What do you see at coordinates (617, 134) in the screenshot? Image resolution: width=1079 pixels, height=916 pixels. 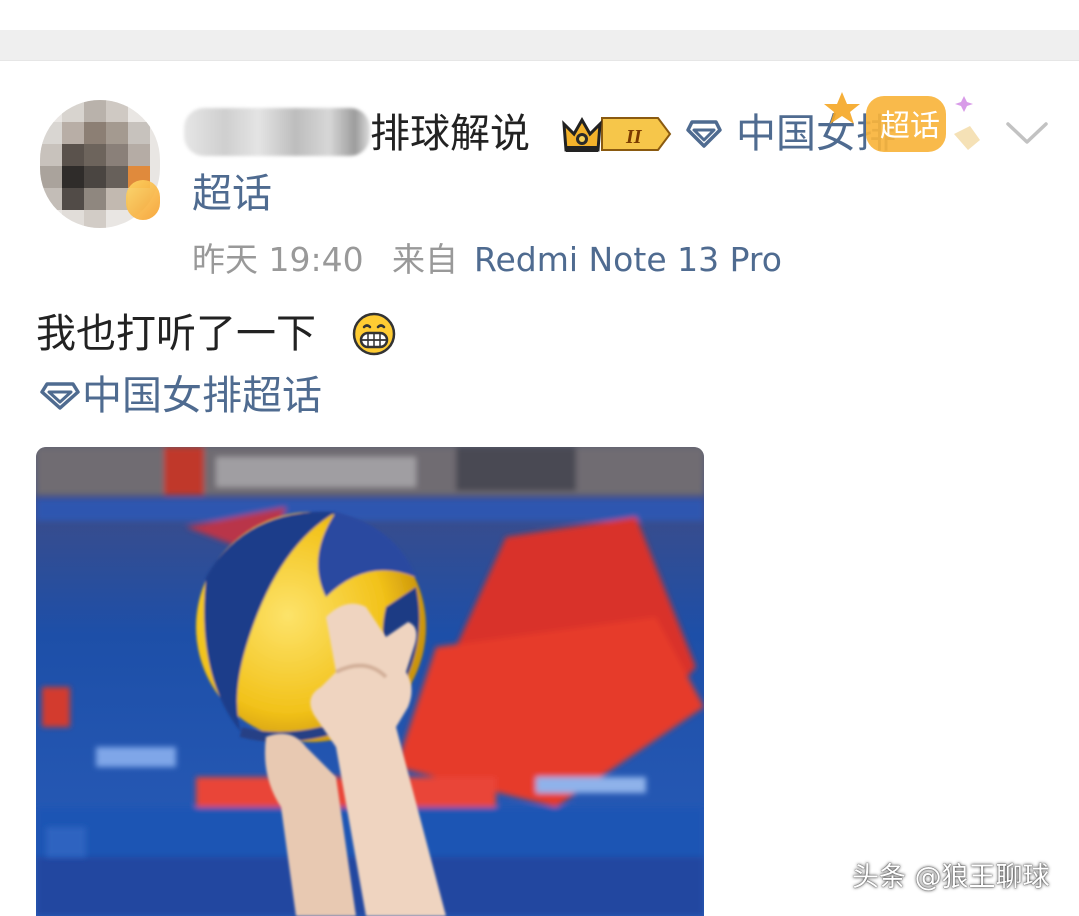 I see `crown-badge-icon: II` at bounding box center [617, 134].